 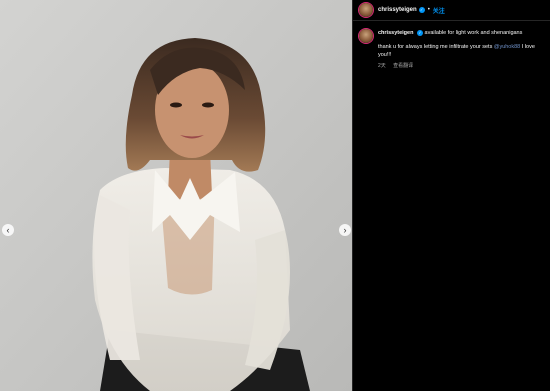 What do you see at coordinates (421, 10) in the screenshot?
I see `verified-badge-icon: ✓` at bounding box center [421, 10].